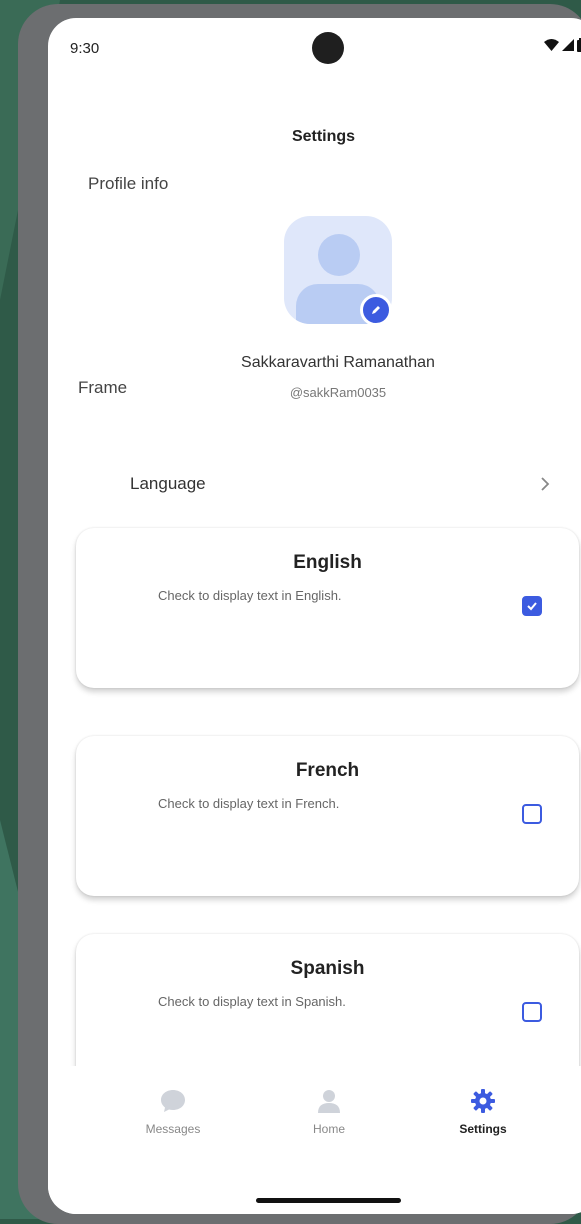 Image resolution: width=581 pixels, height=1224 pixels. I want to click on english-checkbox, so click(532, 606).